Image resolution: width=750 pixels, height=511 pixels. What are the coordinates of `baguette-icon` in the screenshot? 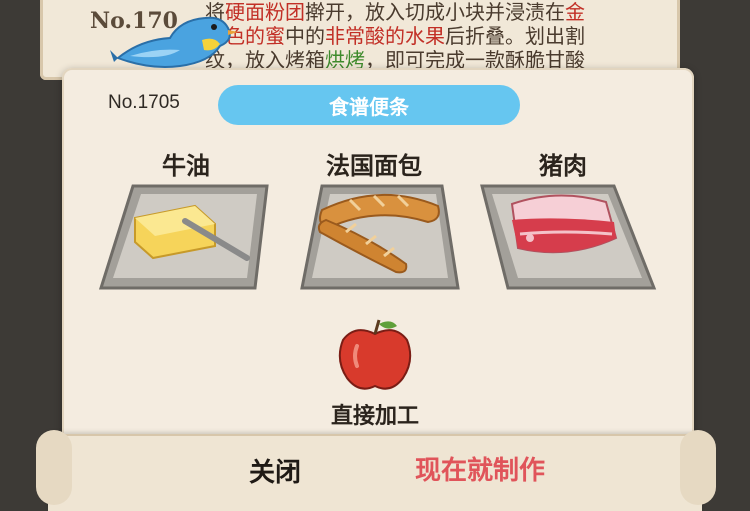 It's located at (380, 241).